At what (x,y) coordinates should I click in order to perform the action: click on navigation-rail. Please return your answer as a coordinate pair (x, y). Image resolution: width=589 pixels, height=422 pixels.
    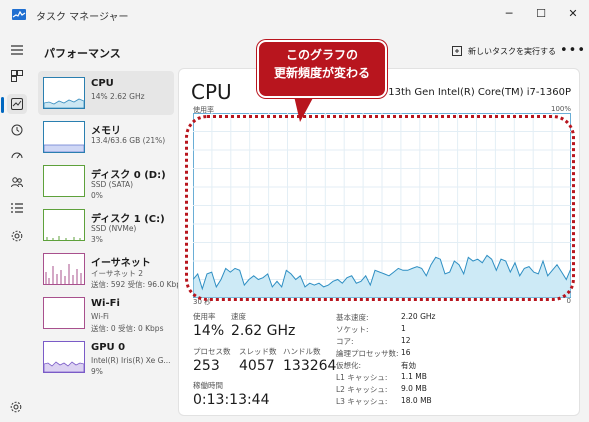
    Looking at the image, I should click on (17, 226).